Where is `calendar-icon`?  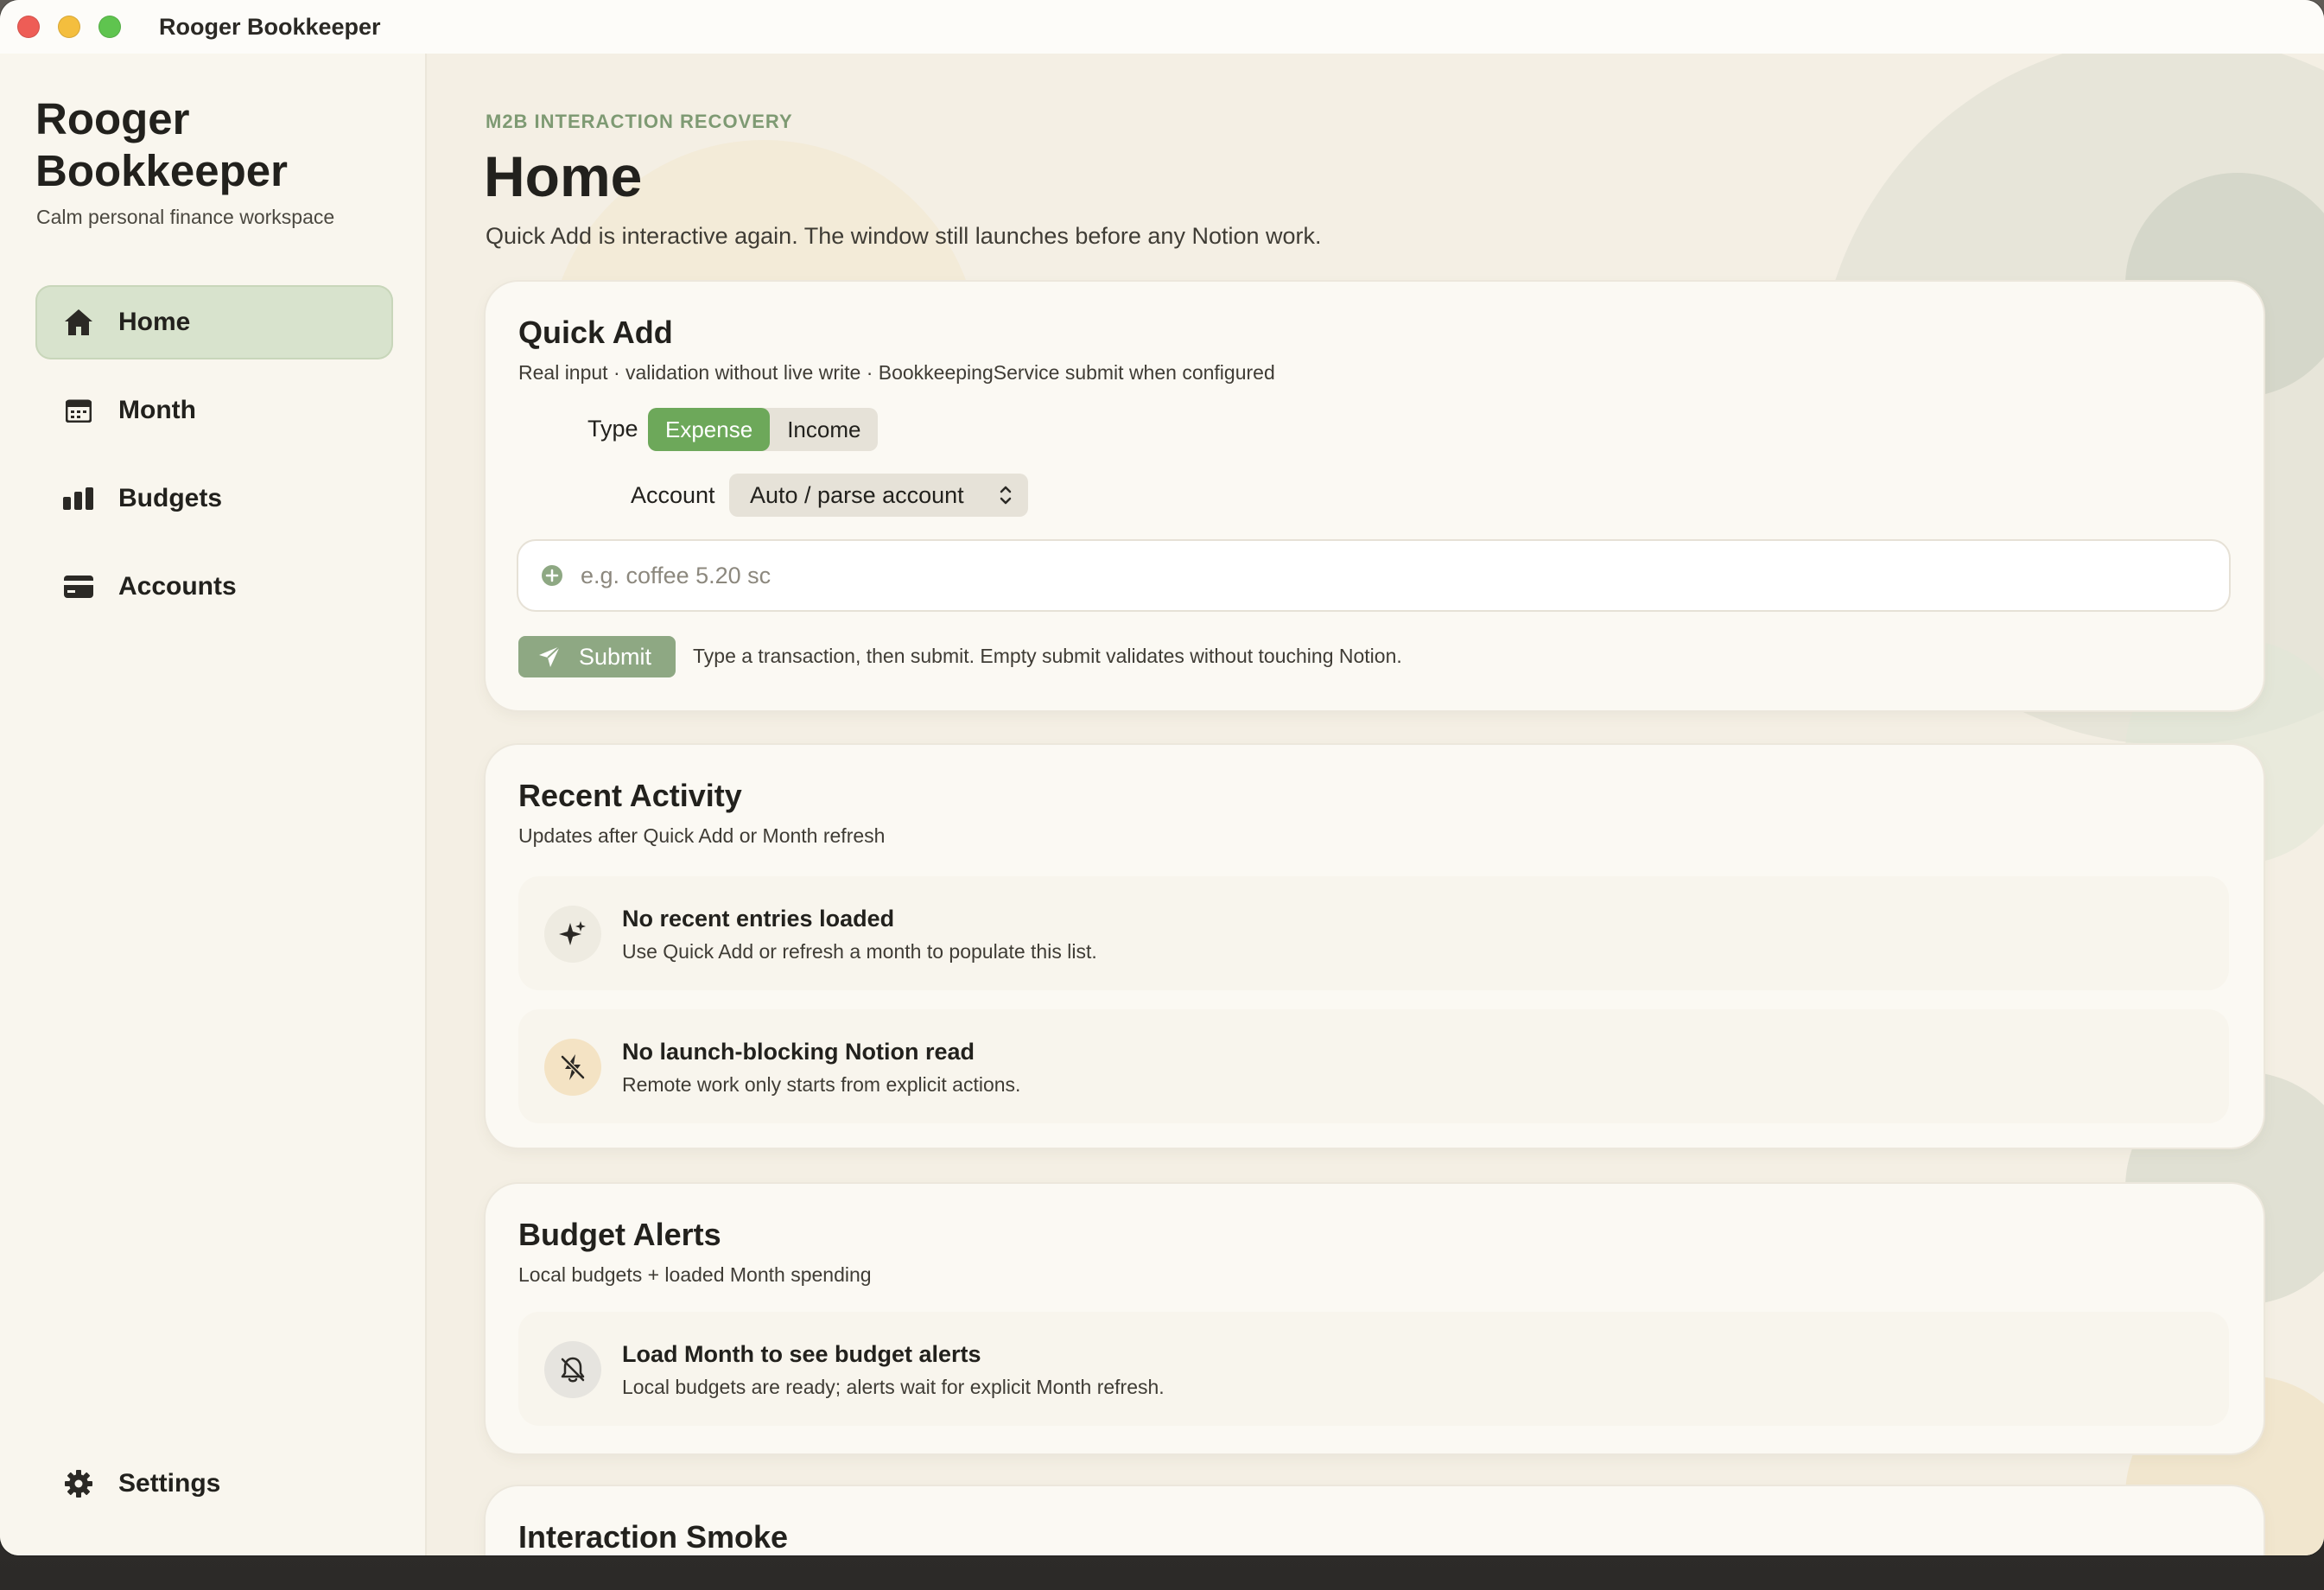 calendar-icon is located at coordinates (78, 410).